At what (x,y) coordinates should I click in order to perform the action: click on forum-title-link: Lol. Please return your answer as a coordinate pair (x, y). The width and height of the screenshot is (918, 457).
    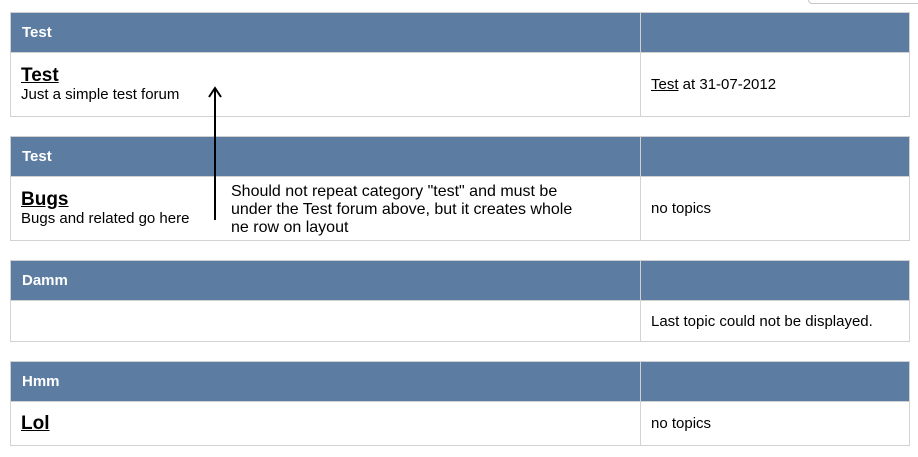
    Looking at the image, I should click on (330, 423).